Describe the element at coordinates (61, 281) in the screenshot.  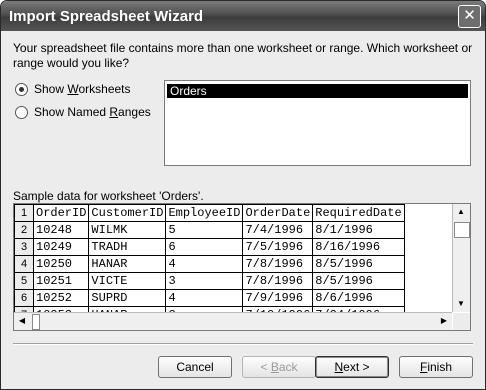
I see `table-cell: 10251` at that location.